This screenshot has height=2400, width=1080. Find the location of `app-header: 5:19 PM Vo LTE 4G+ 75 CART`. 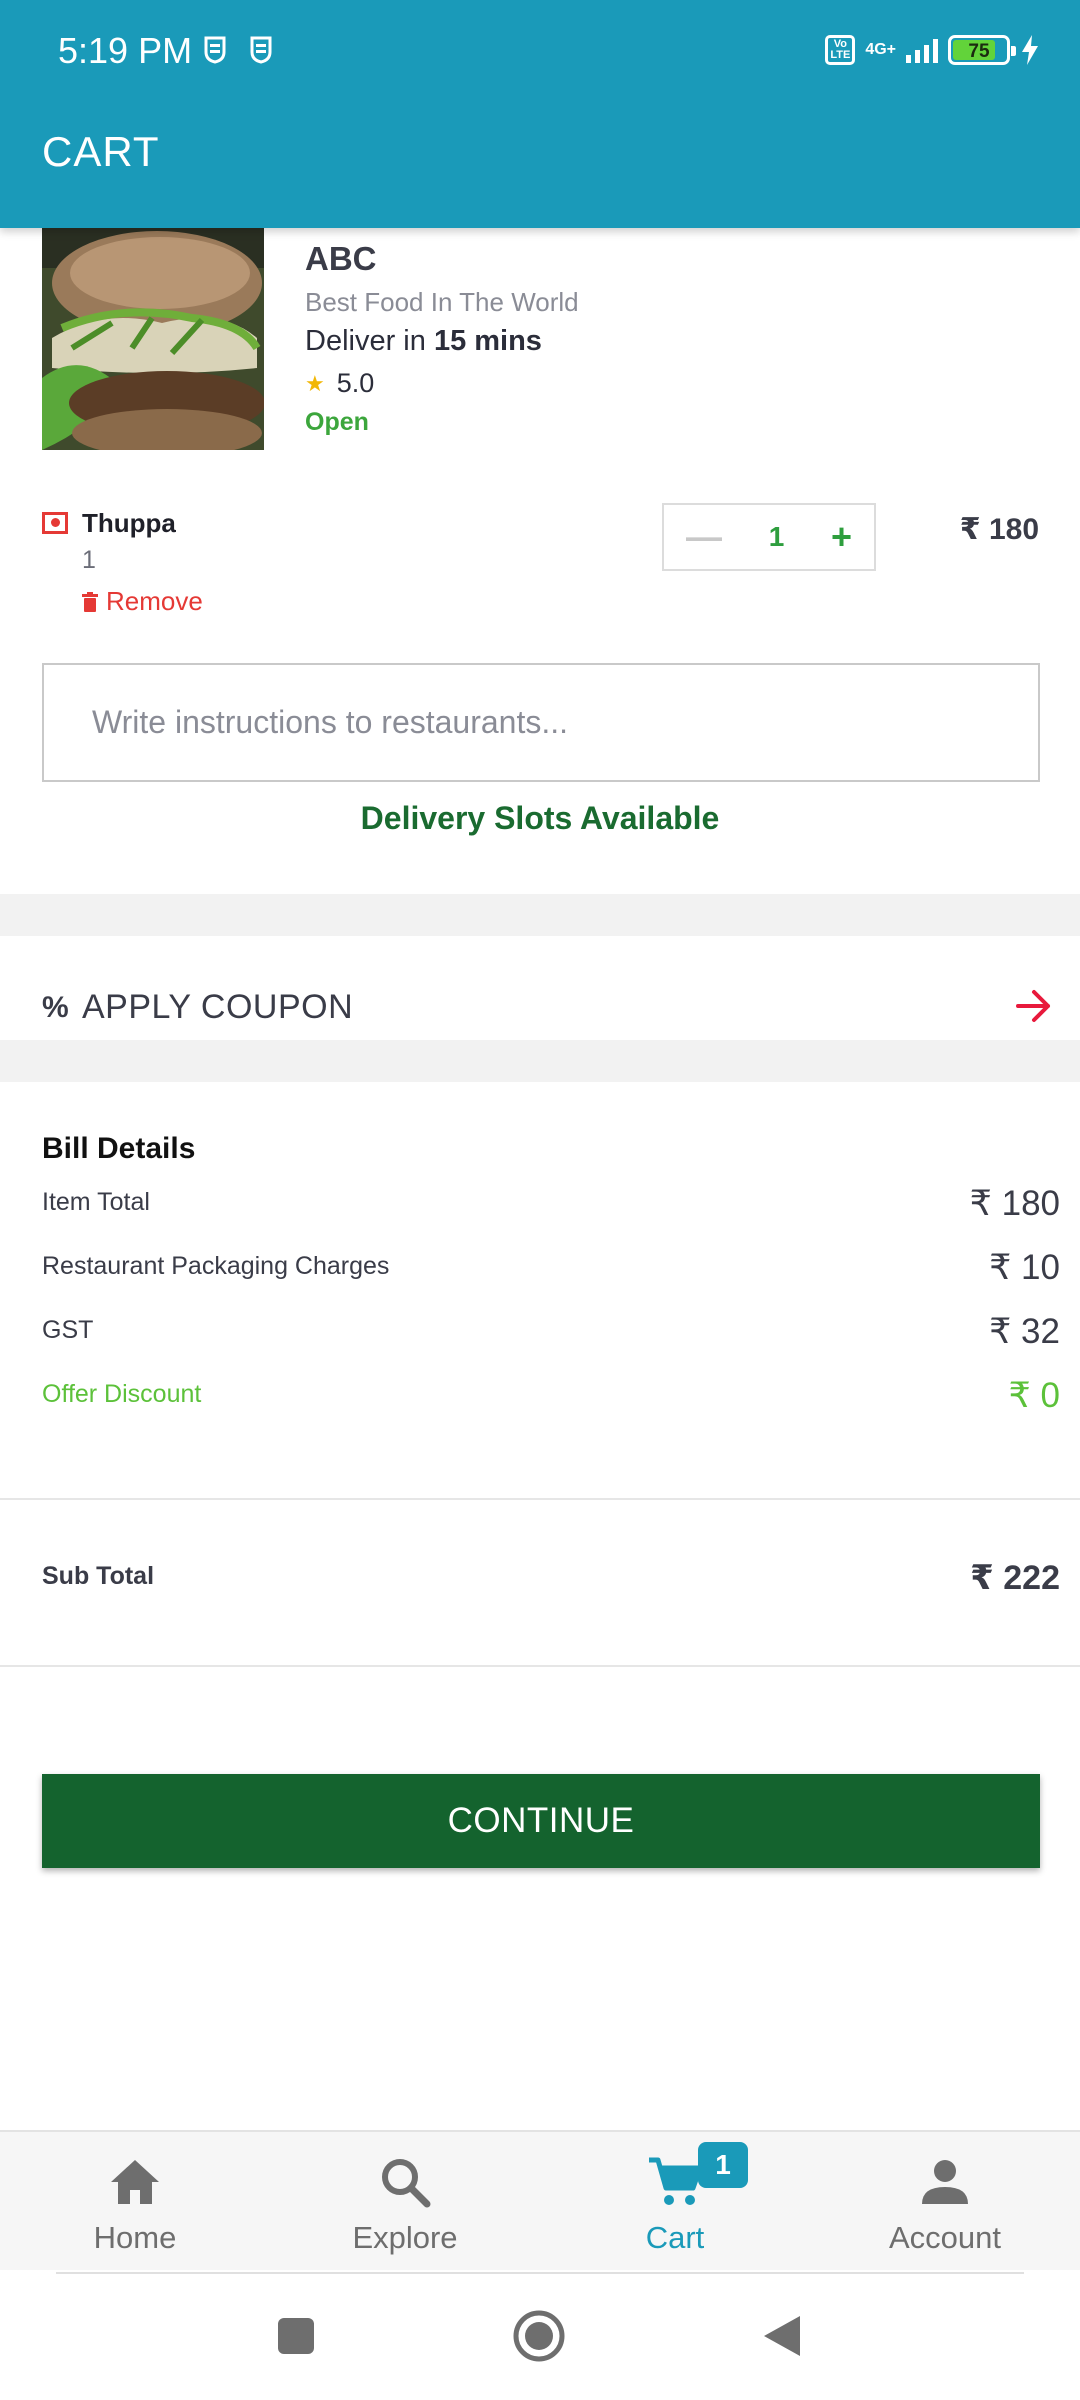

app-header: 5:19 PM Vo LTE 4G+ 75 CART is located at coordinates (540, 114).